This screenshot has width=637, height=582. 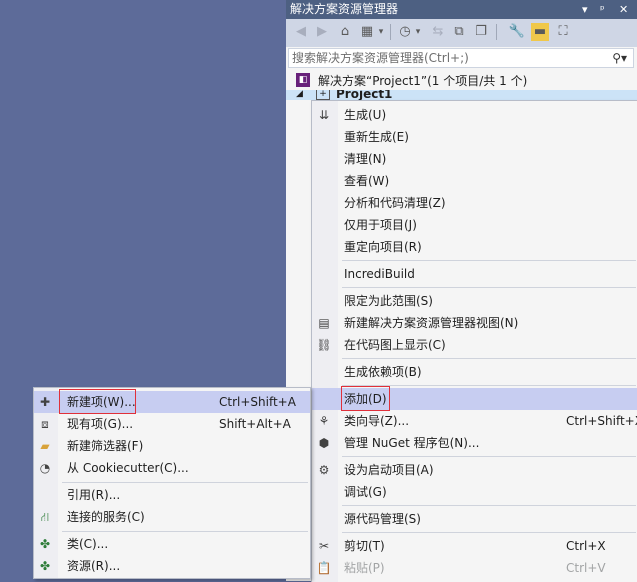 I want to click on solution-explorer-title-bar: 解决方案资源管理器 ▾ ᵖ ✕, so click(x=461, y=9).